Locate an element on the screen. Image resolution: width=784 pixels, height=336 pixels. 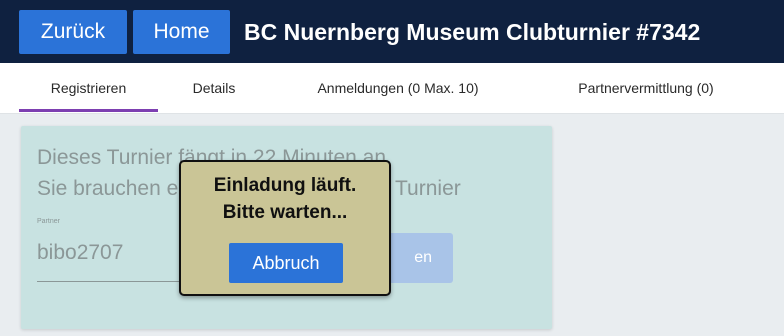
tab-registrieren: Registrieren is located at coordinates (88, 88).